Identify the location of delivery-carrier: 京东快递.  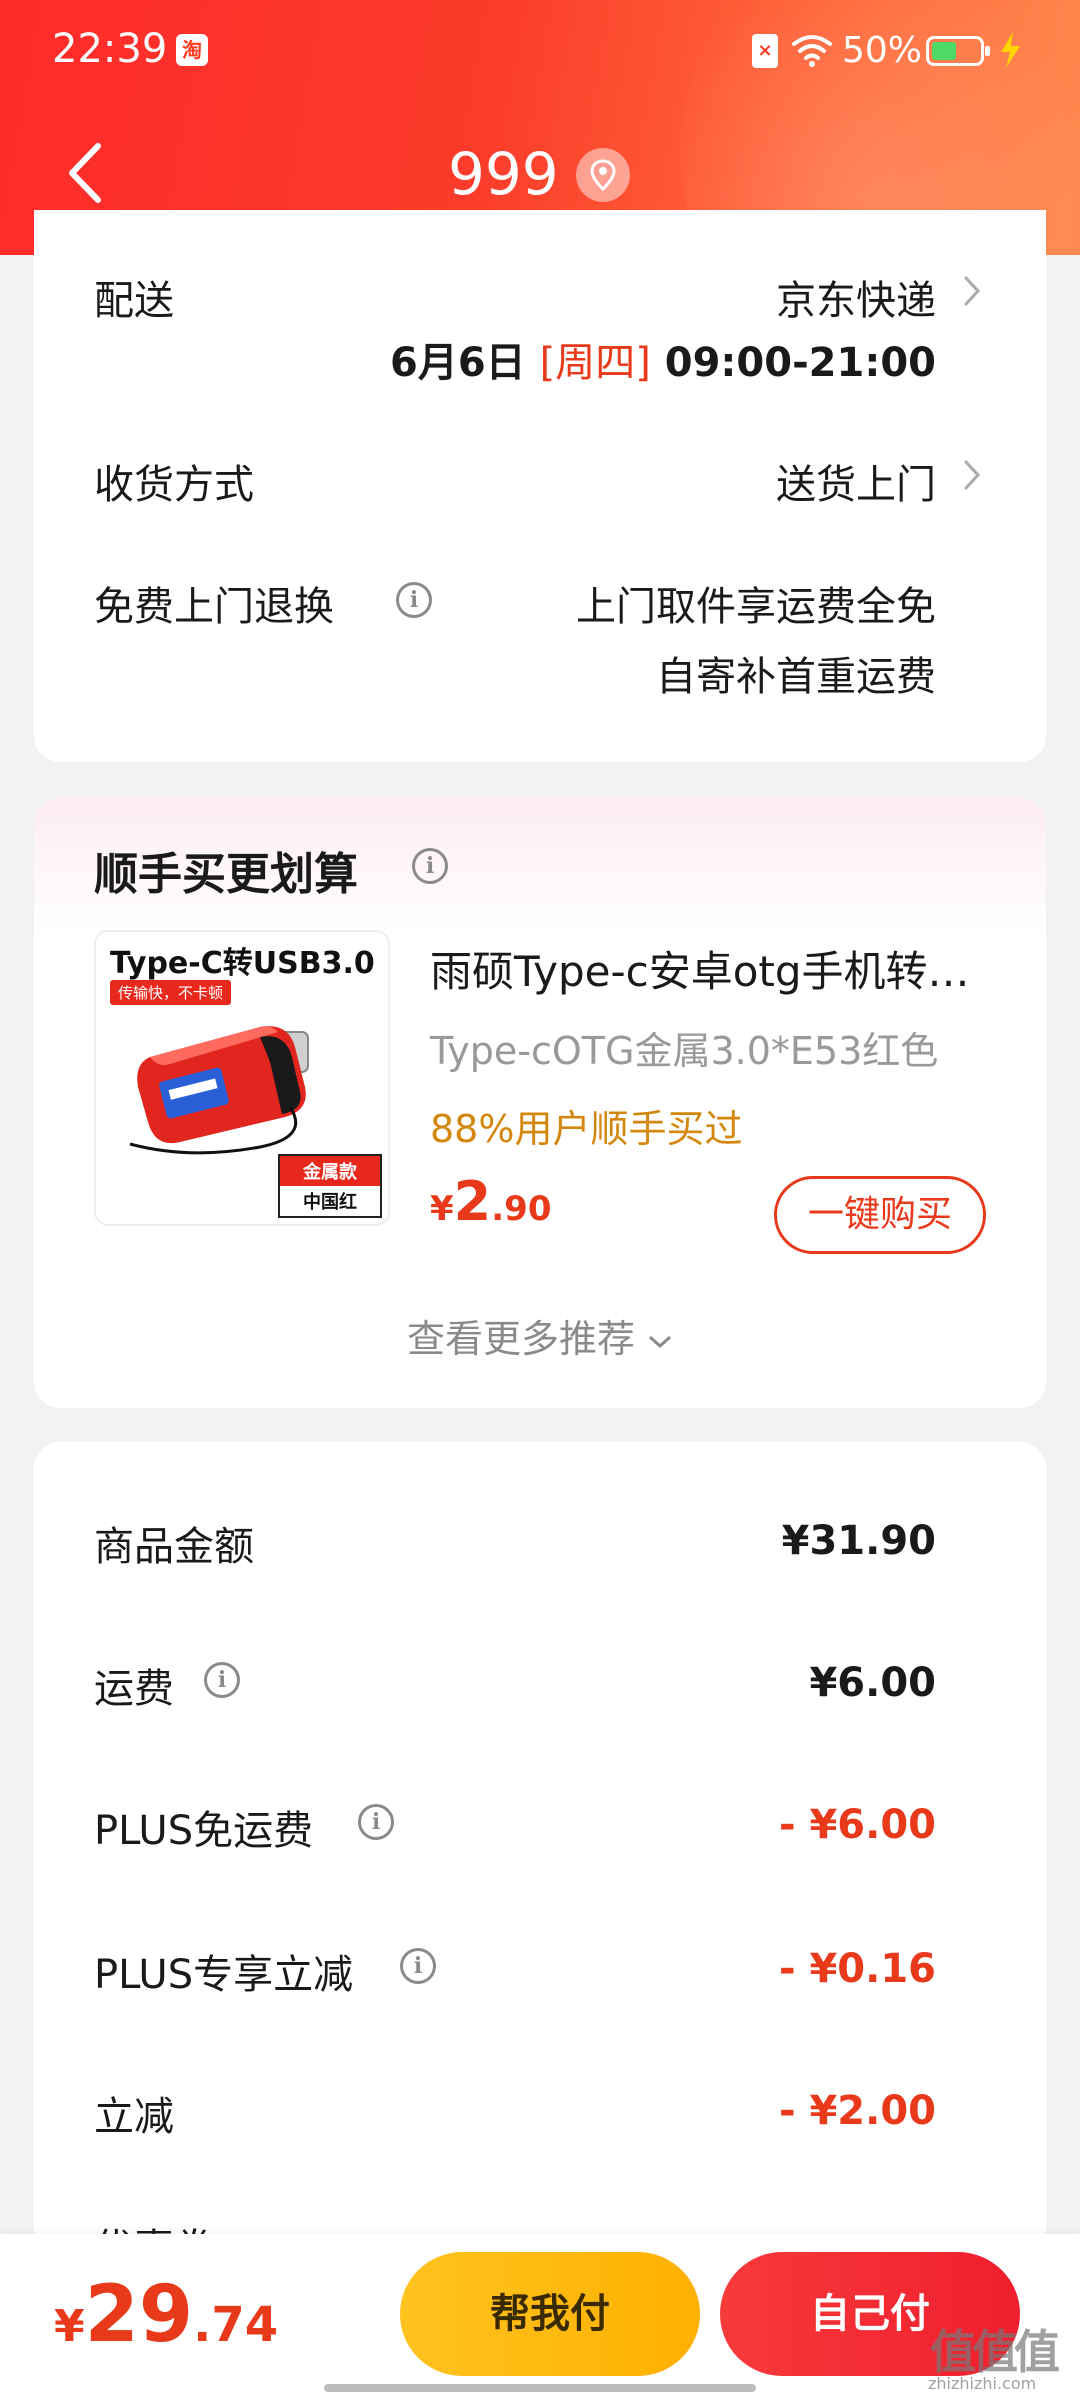
(856, 297).